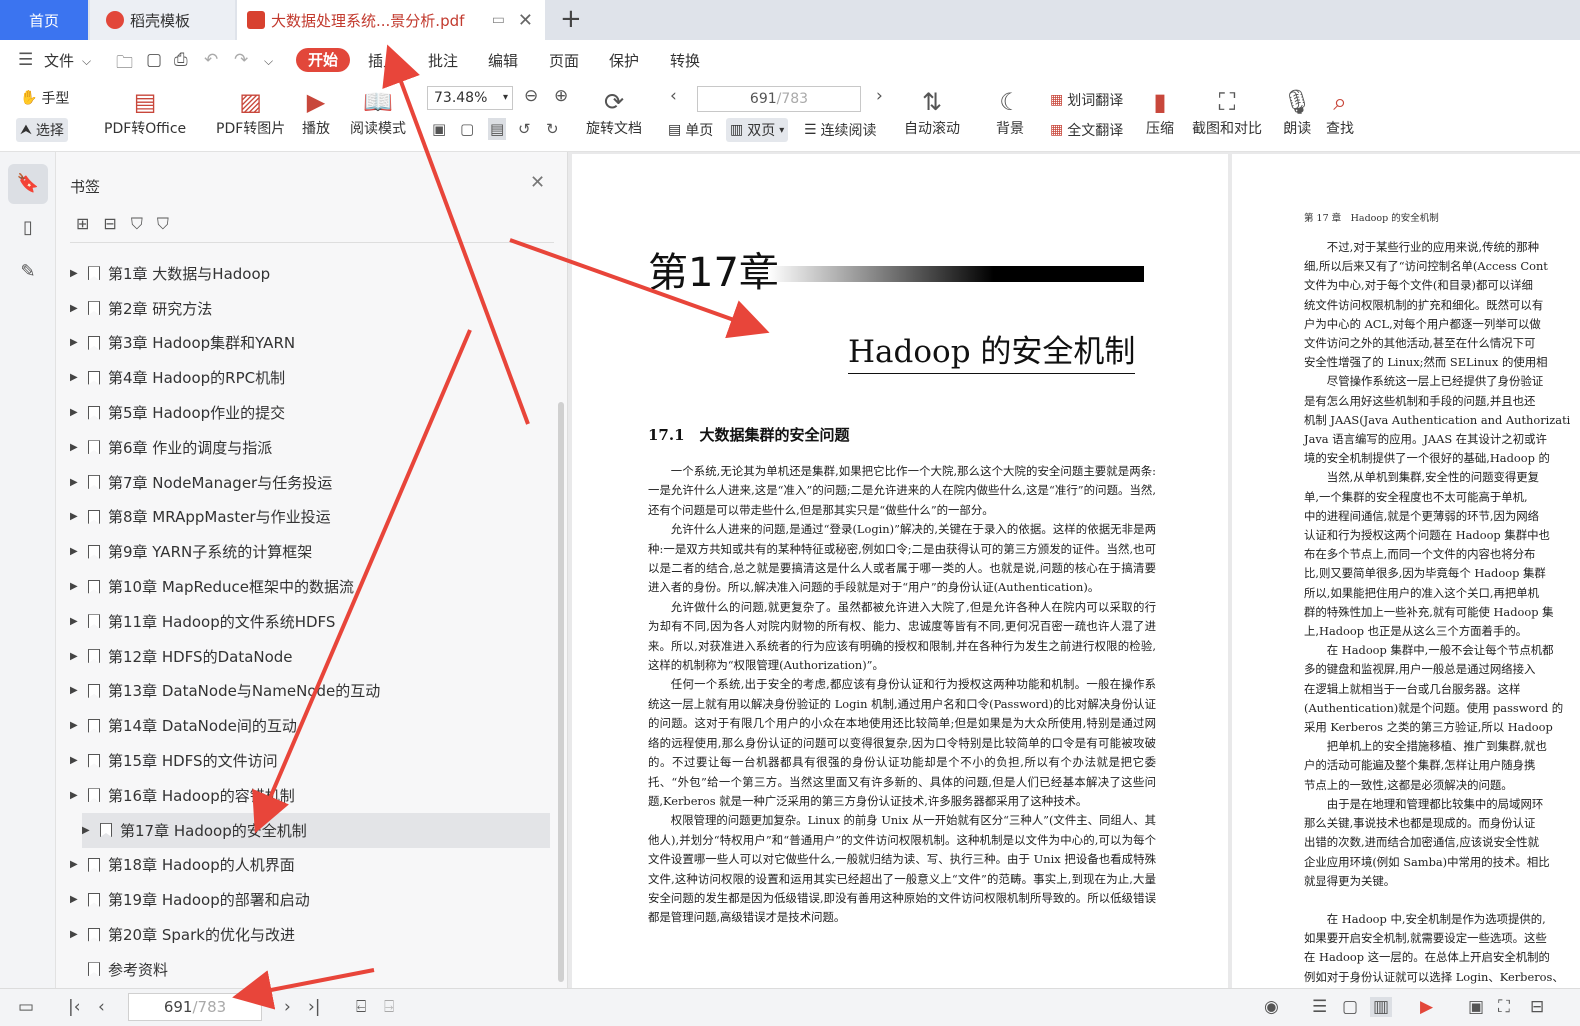  I want to click on fit-width-icon: ▤, so click(497, 129).